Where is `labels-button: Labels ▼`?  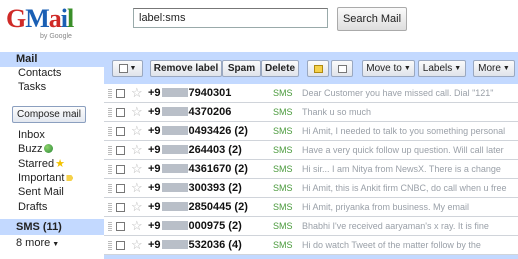
labels-button: Labels ▼ is located at coordinates (442, 68).